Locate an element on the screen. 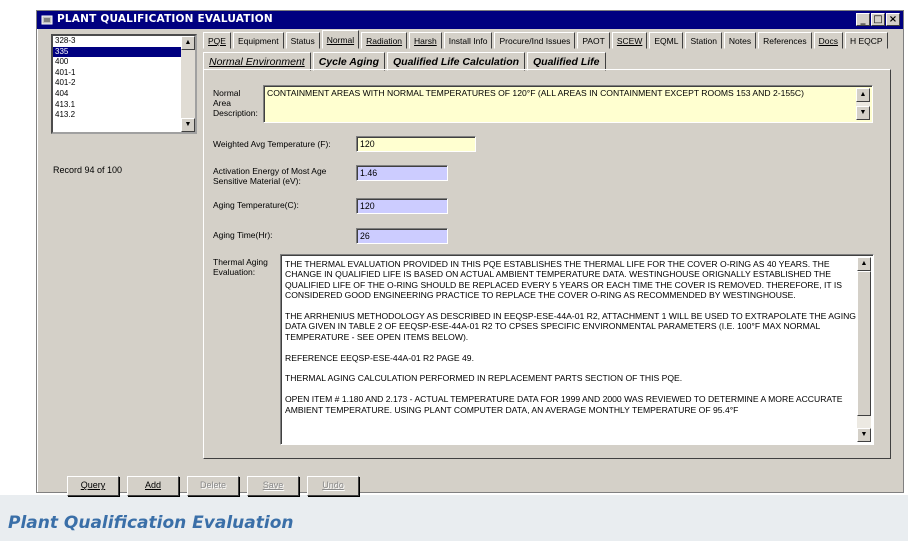 This screenshot has height=541, width=908. tab-notes: Notes is located at coordinates (740, 40).